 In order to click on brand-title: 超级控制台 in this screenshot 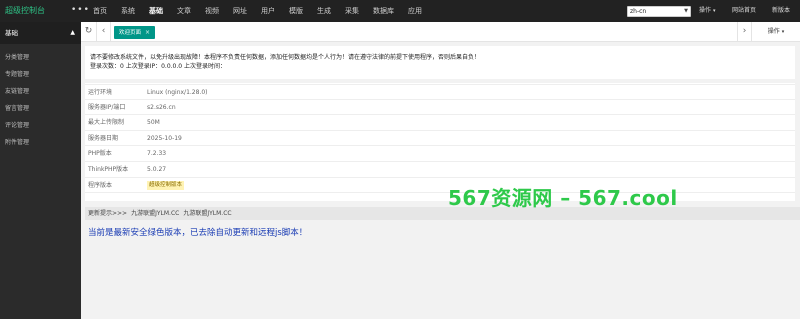, I will do `click(25, 11)`.